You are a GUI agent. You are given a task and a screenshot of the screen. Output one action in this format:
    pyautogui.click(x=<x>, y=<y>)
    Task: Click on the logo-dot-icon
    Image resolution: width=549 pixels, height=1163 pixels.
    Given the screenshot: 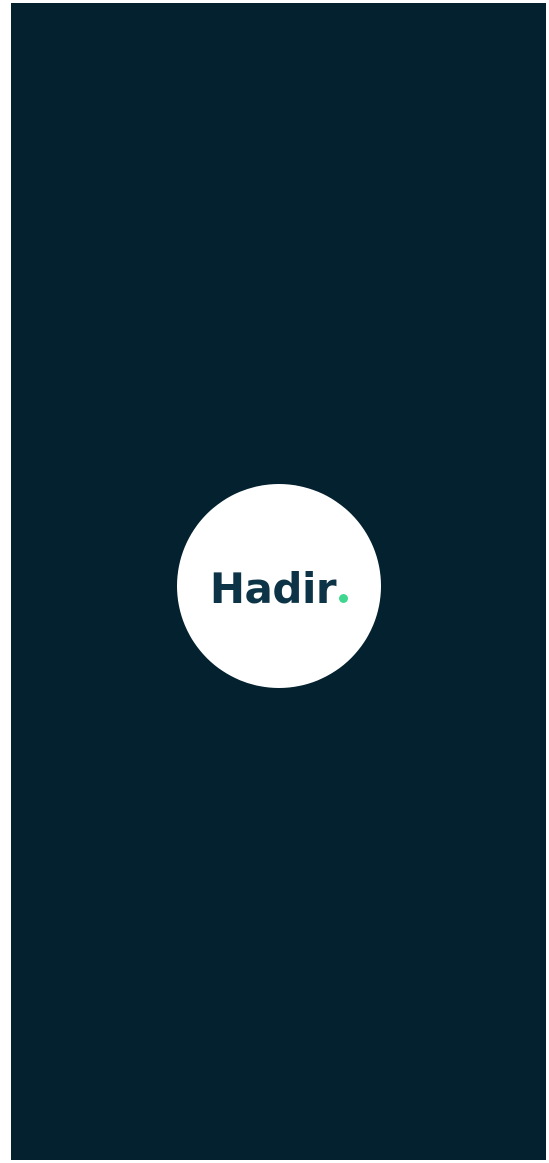 What is the action you would take?
    pyautogui.click(x=344, y=598)
    